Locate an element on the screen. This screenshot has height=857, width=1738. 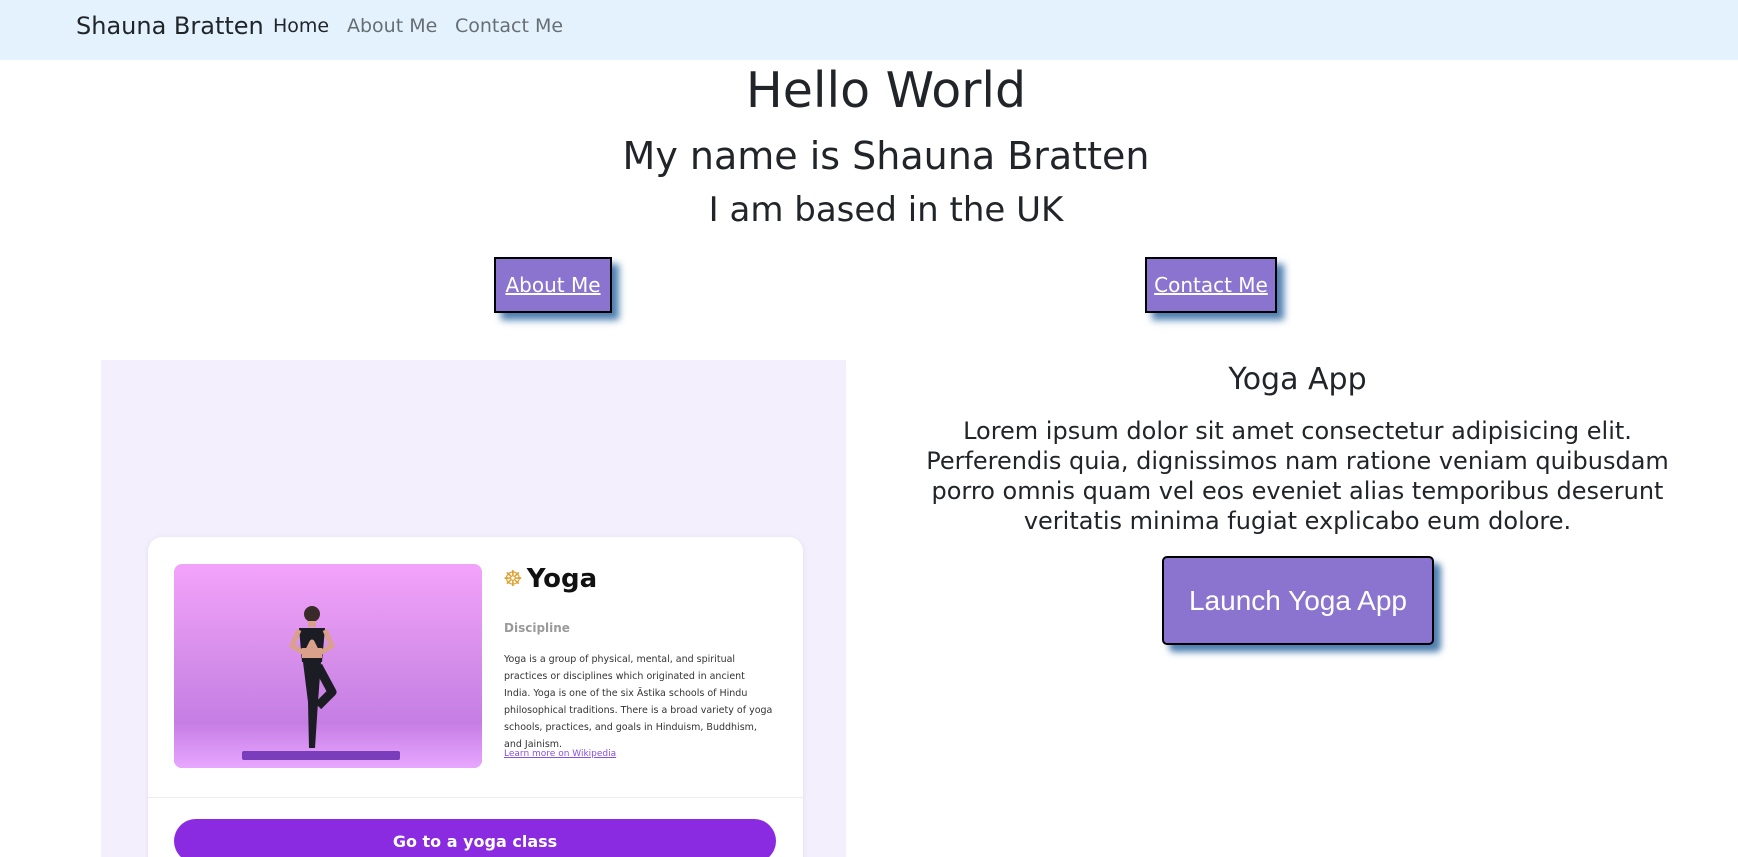
brand-link: Shauna Bratten is located at coordinates (170, 26).